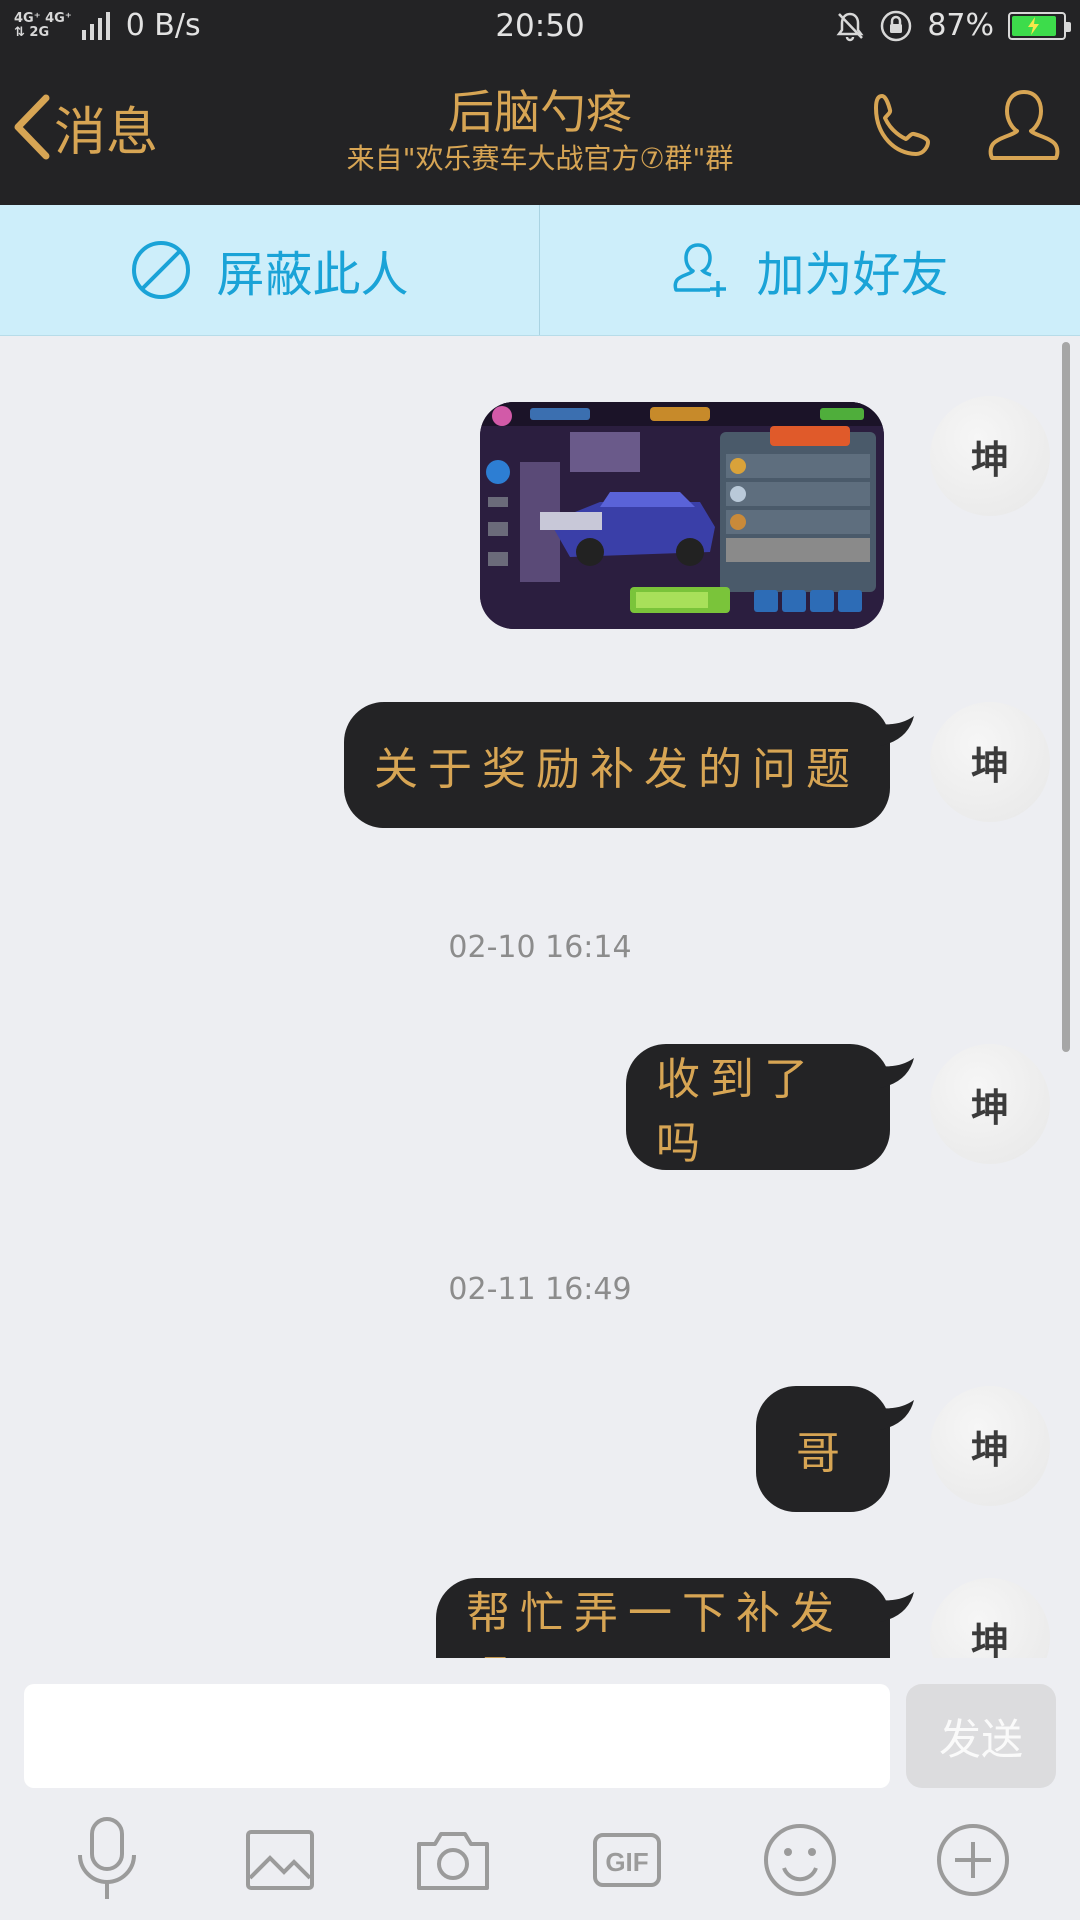  I want to click on message-bubble: 哥, so click(823, 1449).